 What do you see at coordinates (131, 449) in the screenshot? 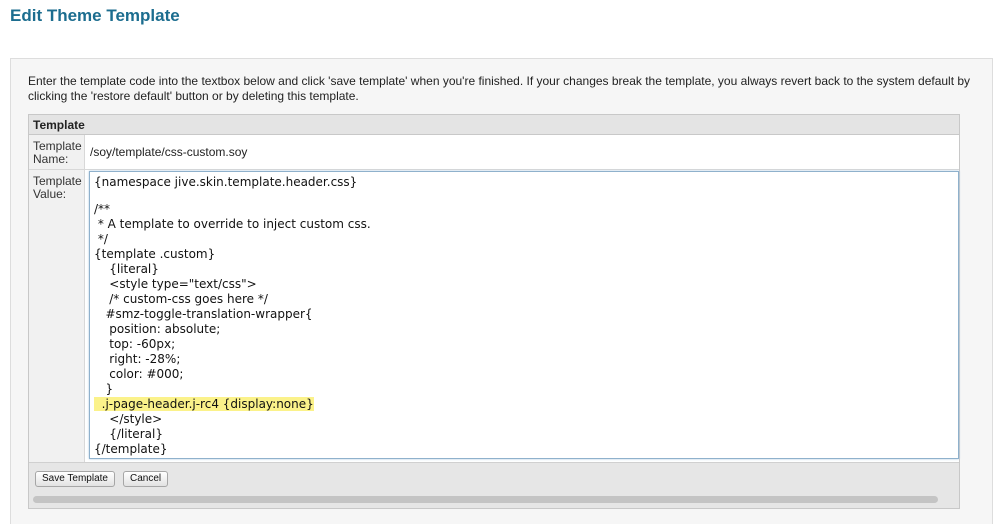
I see `code-line: {/template}` at bounding box center [131, 449].